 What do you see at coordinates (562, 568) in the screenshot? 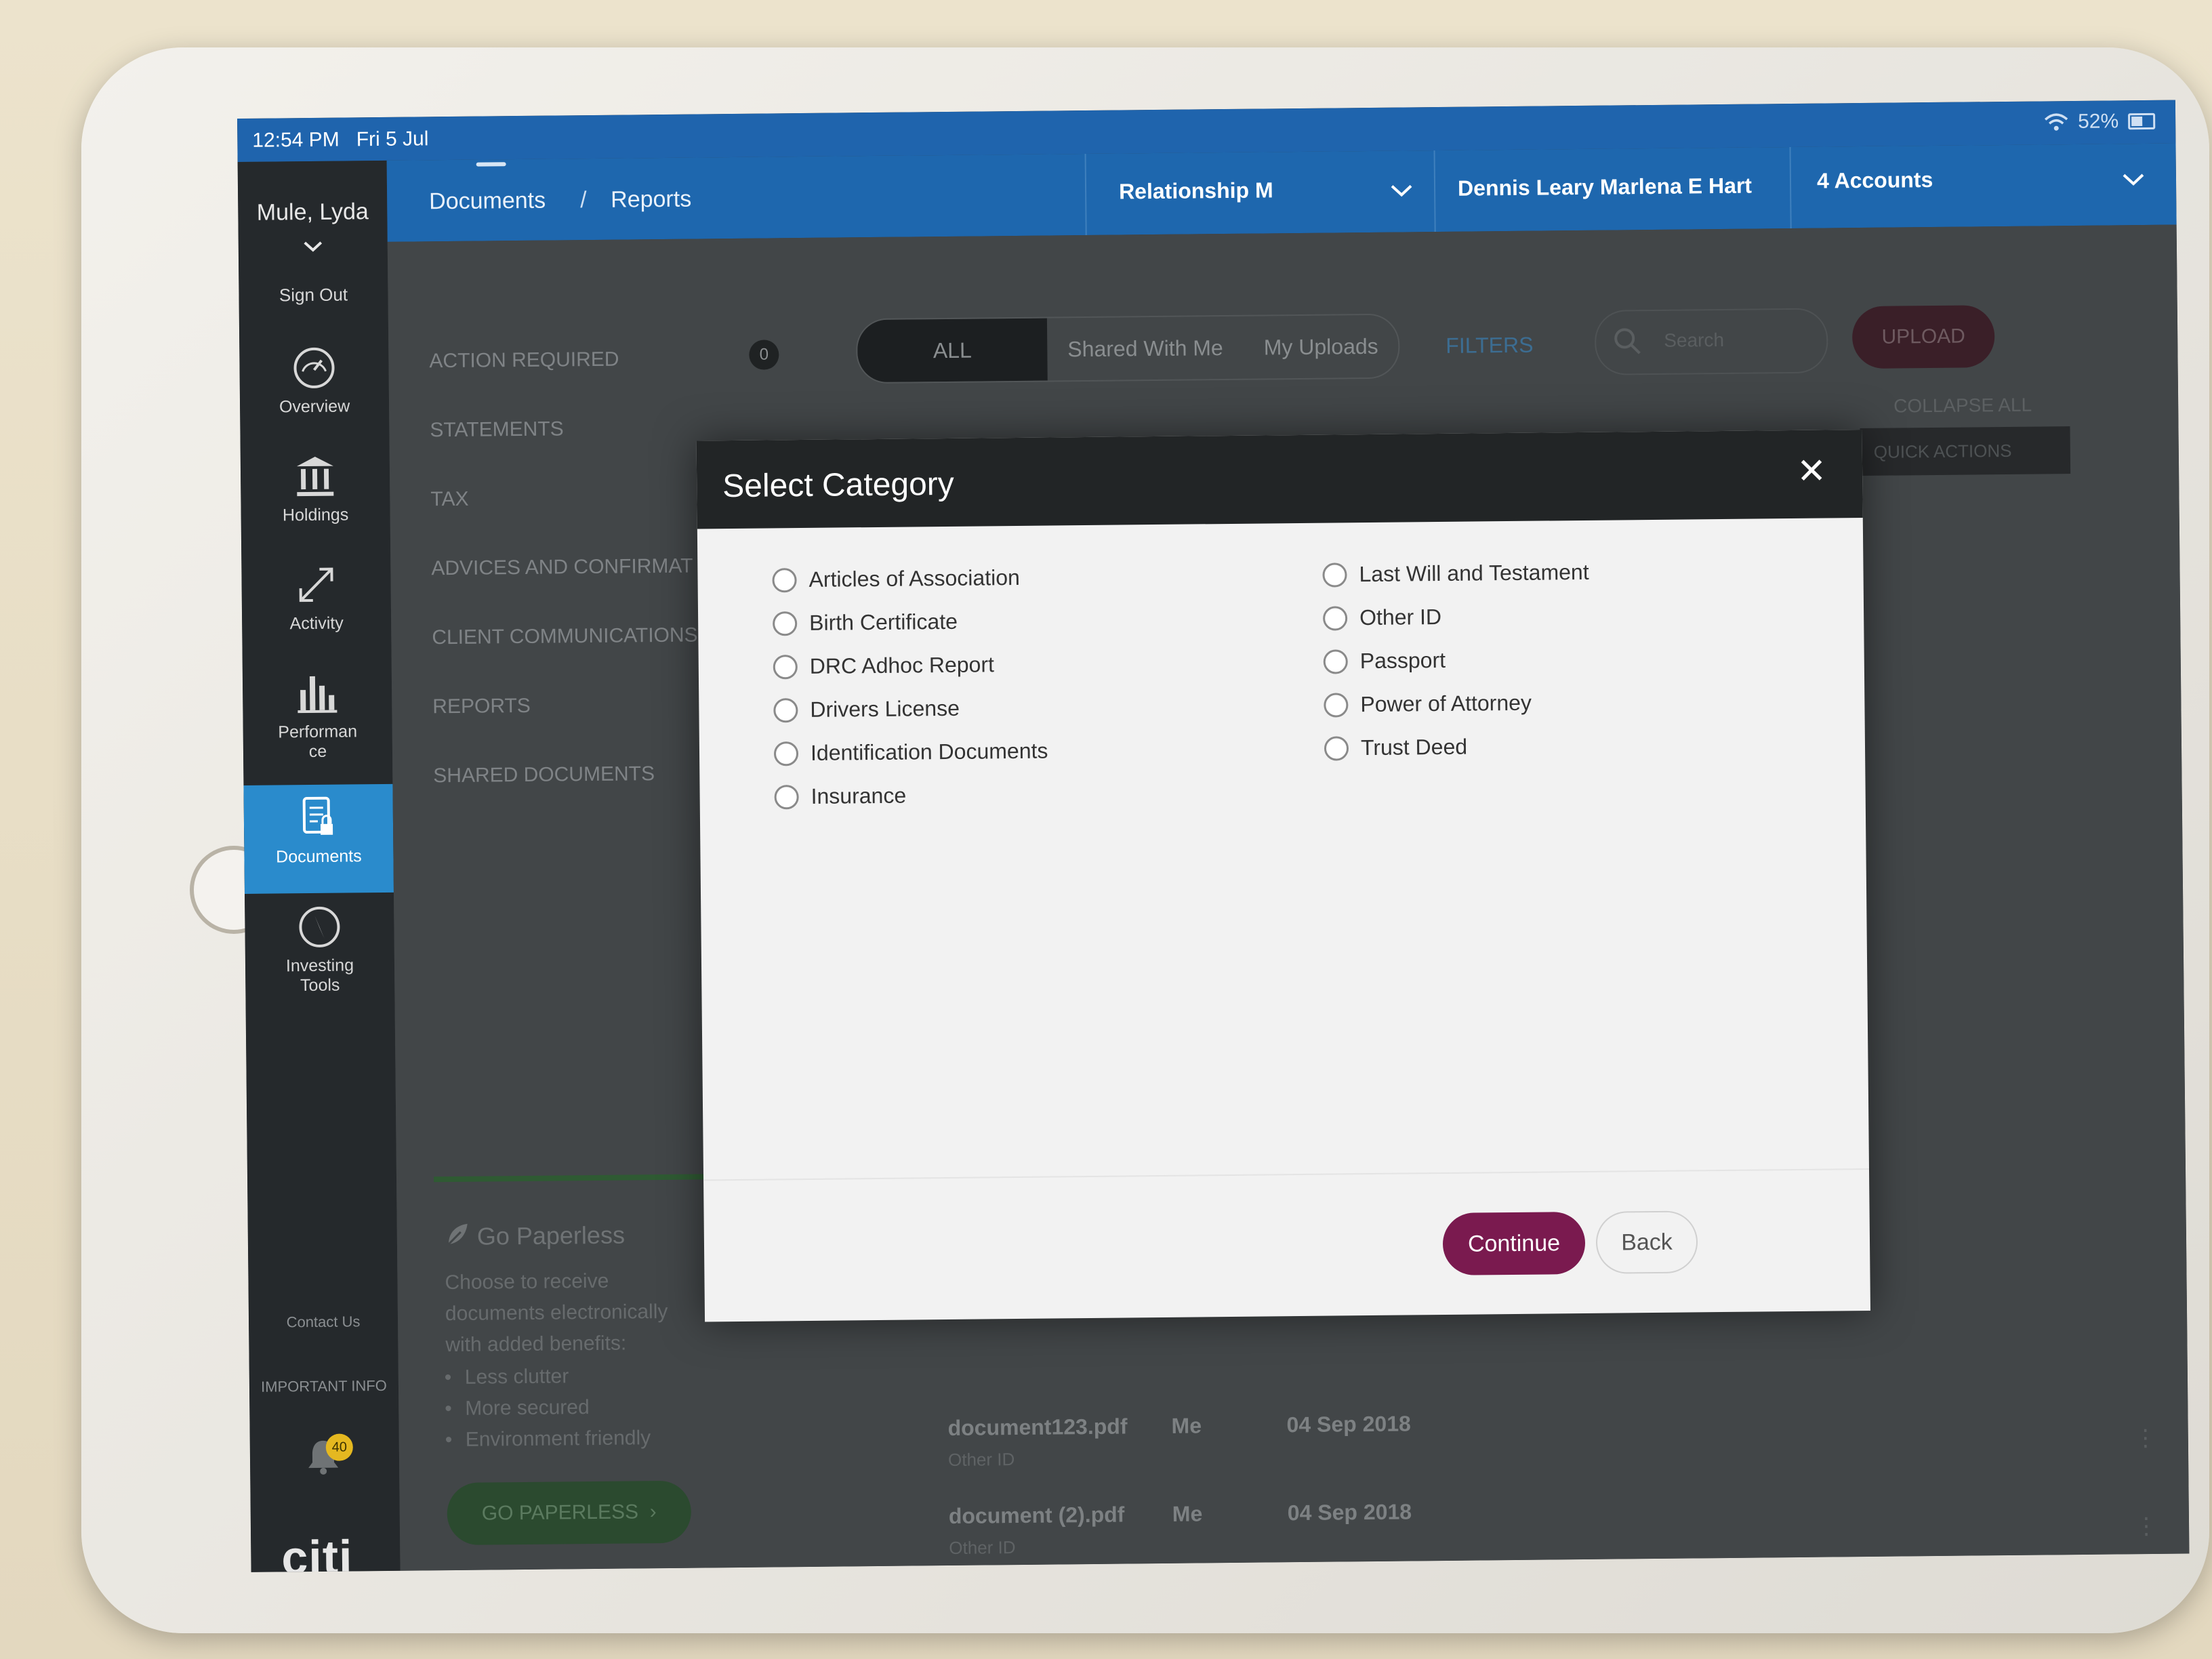
I see `category-advices: ADVICES AND CONFIRMAT` at bounding box center [562, 568].